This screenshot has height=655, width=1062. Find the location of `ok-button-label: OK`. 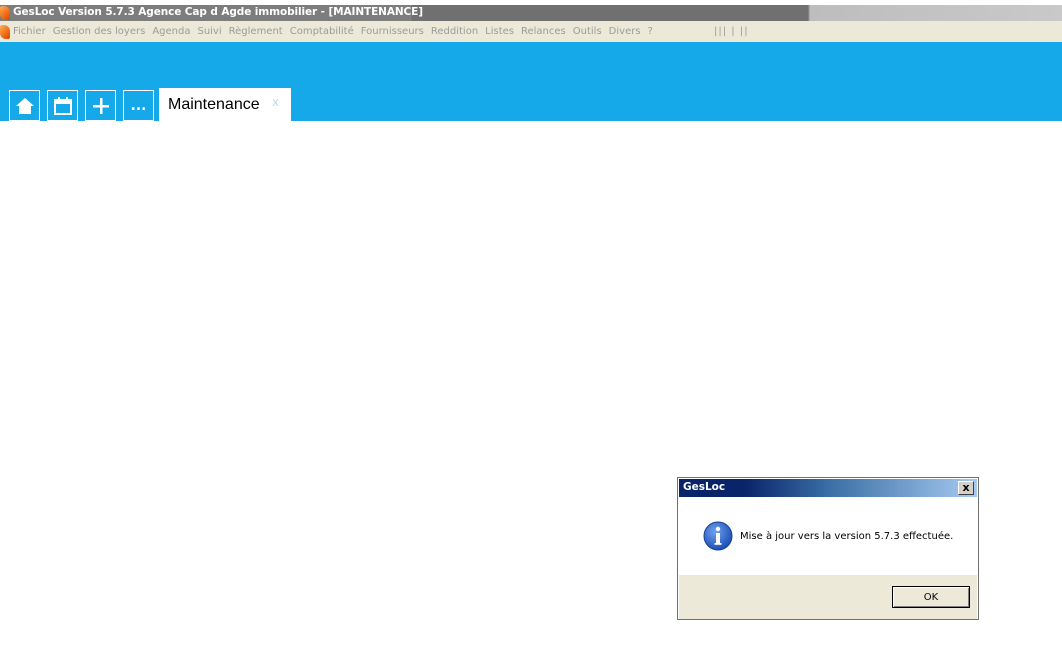

ok-button-label: OK is located at coordinates (931, 597).